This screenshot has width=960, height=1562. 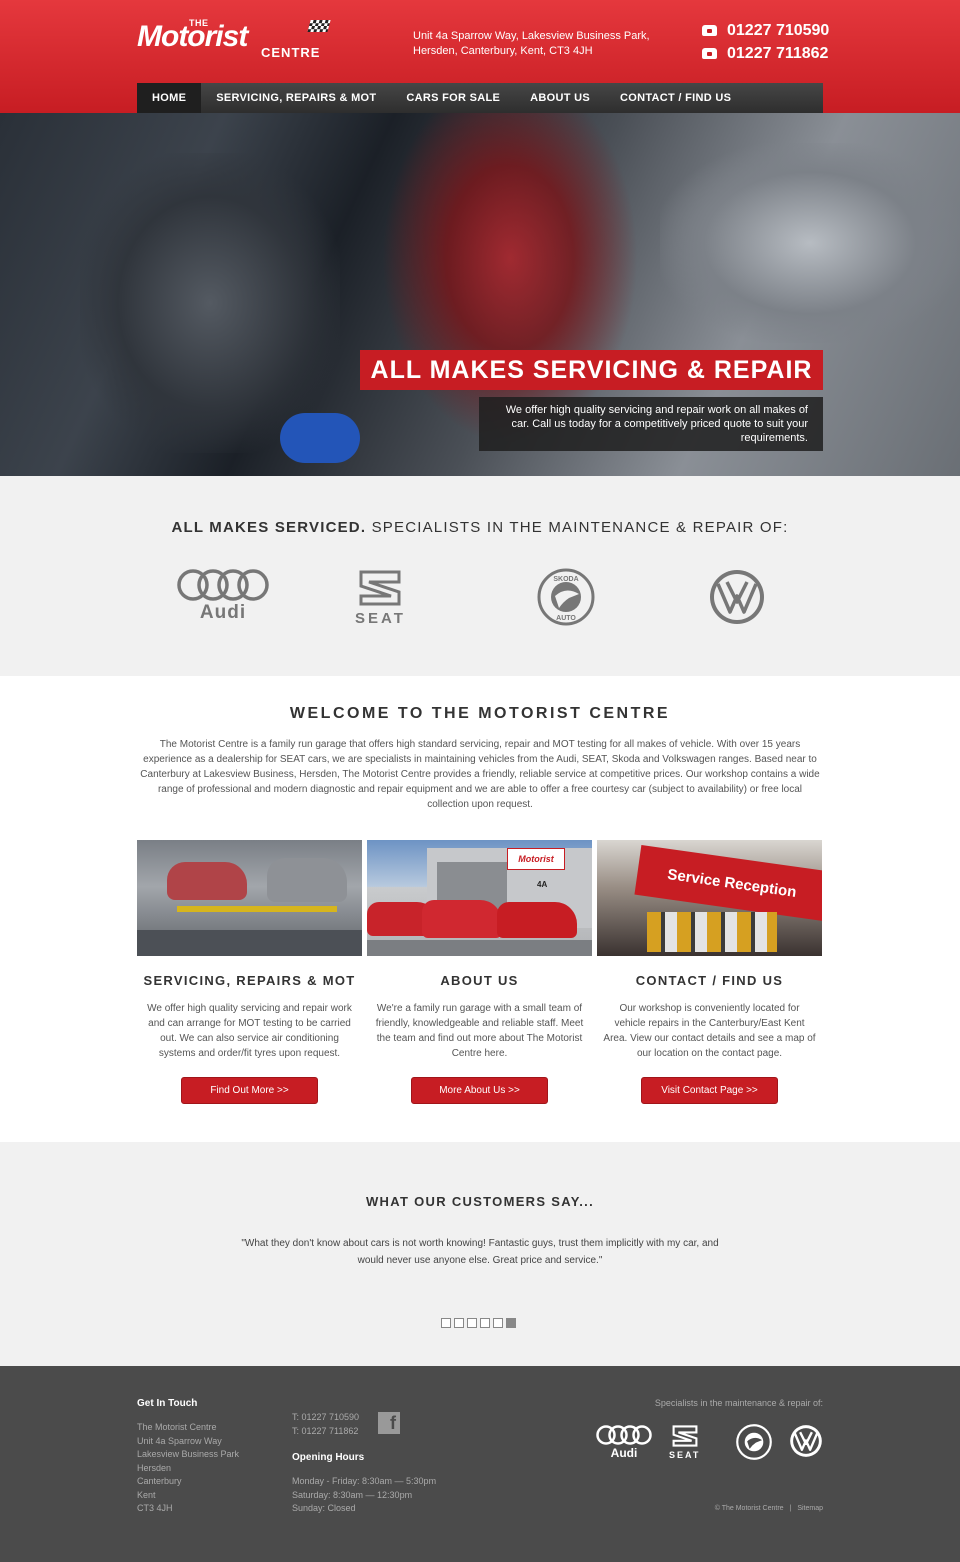 I want to click on address-line: CT3 4JH, so click(x=155, y=1508).